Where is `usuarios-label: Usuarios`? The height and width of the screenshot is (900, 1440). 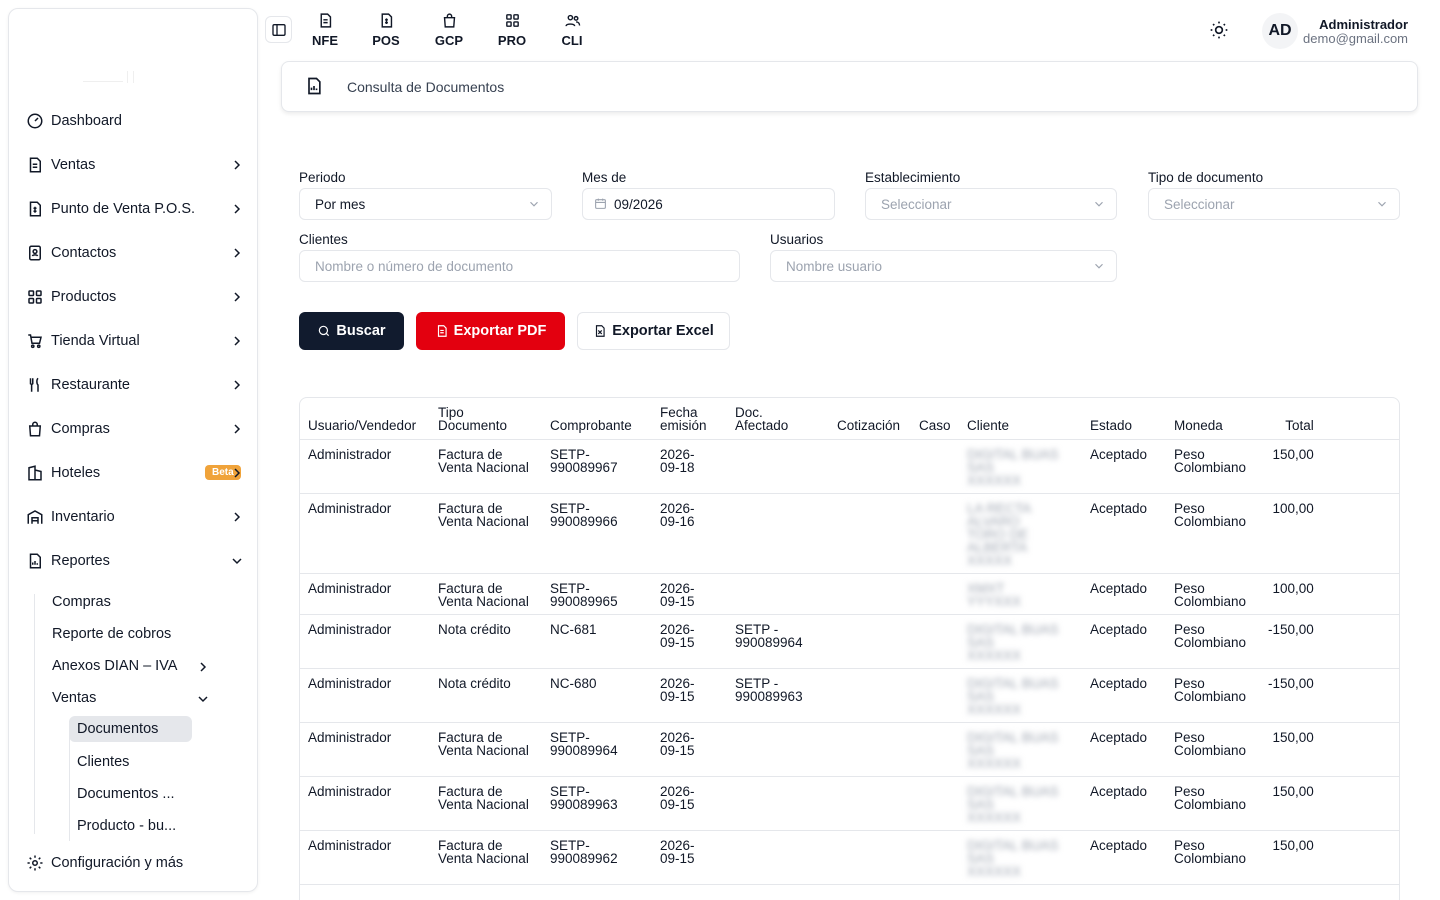
usuarios-label: Usuarios is located at coordinates (797, 239).